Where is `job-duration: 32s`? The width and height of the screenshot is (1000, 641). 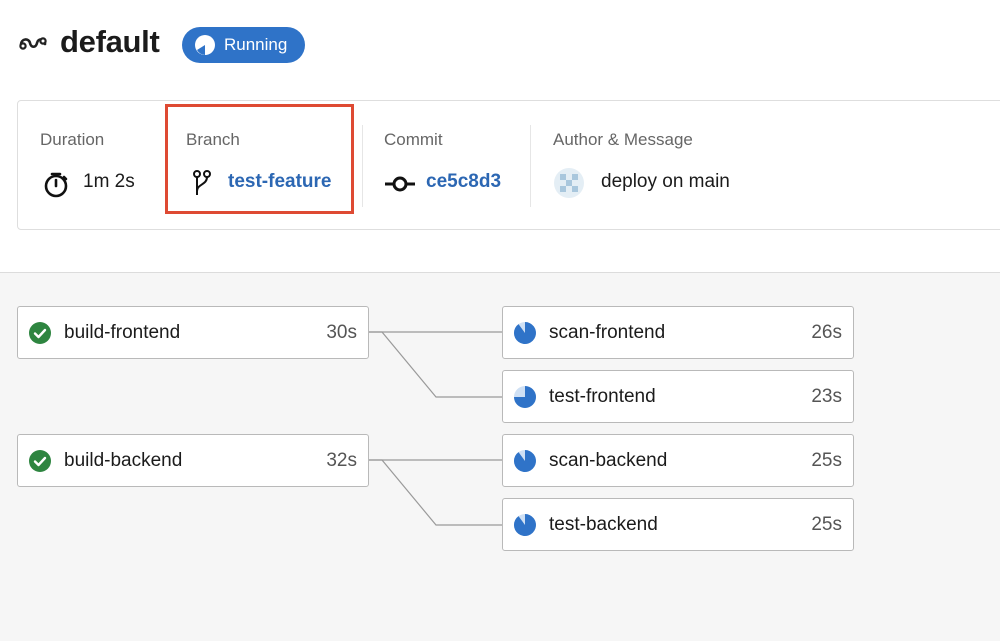 job-duration: 32s is located at coordinates (341, 460).